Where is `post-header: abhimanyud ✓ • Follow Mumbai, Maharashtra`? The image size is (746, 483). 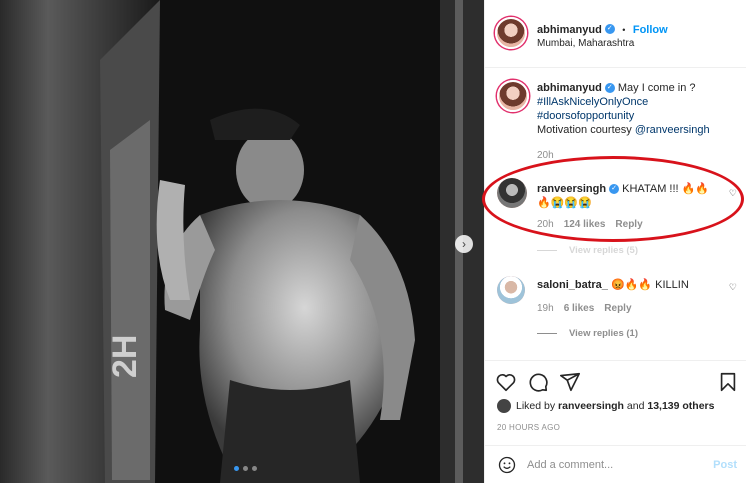 post-header: abhimanyud ✓ • Follow Mumbai, Maharashtra is located at coordinates (615, 34).